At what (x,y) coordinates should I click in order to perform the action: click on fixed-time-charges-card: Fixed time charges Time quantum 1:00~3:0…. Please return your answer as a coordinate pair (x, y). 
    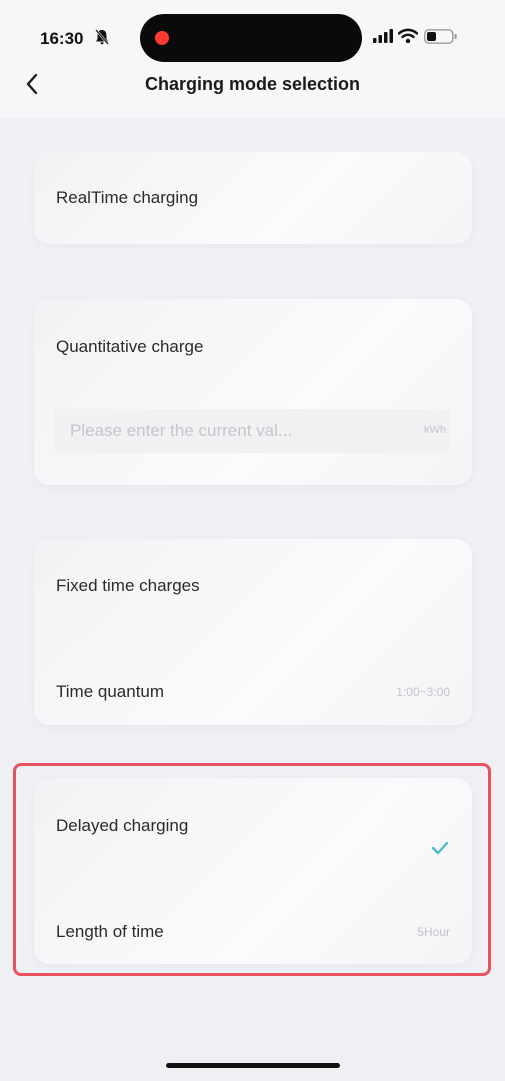
    Looking at the image, I should click on (253, 632).